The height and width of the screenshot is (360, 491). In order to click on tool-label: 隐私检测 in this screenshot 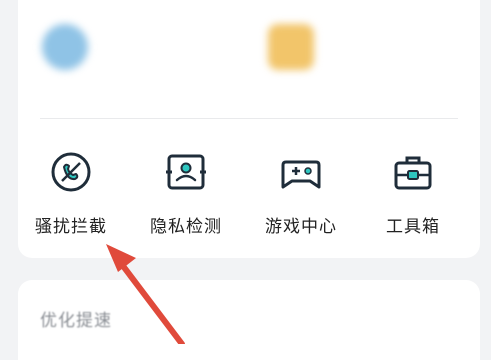, I will do `click(186, 227)`.